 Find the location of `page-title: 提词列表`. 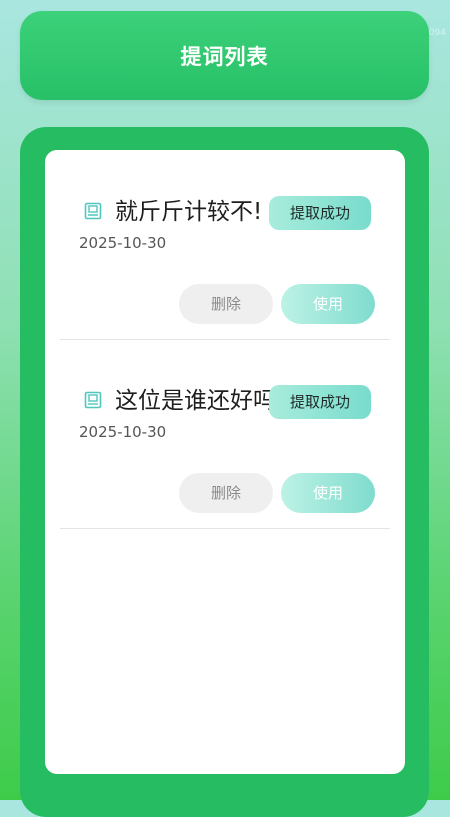

page-title: 提词列表 is located at coordinates (224, 56).